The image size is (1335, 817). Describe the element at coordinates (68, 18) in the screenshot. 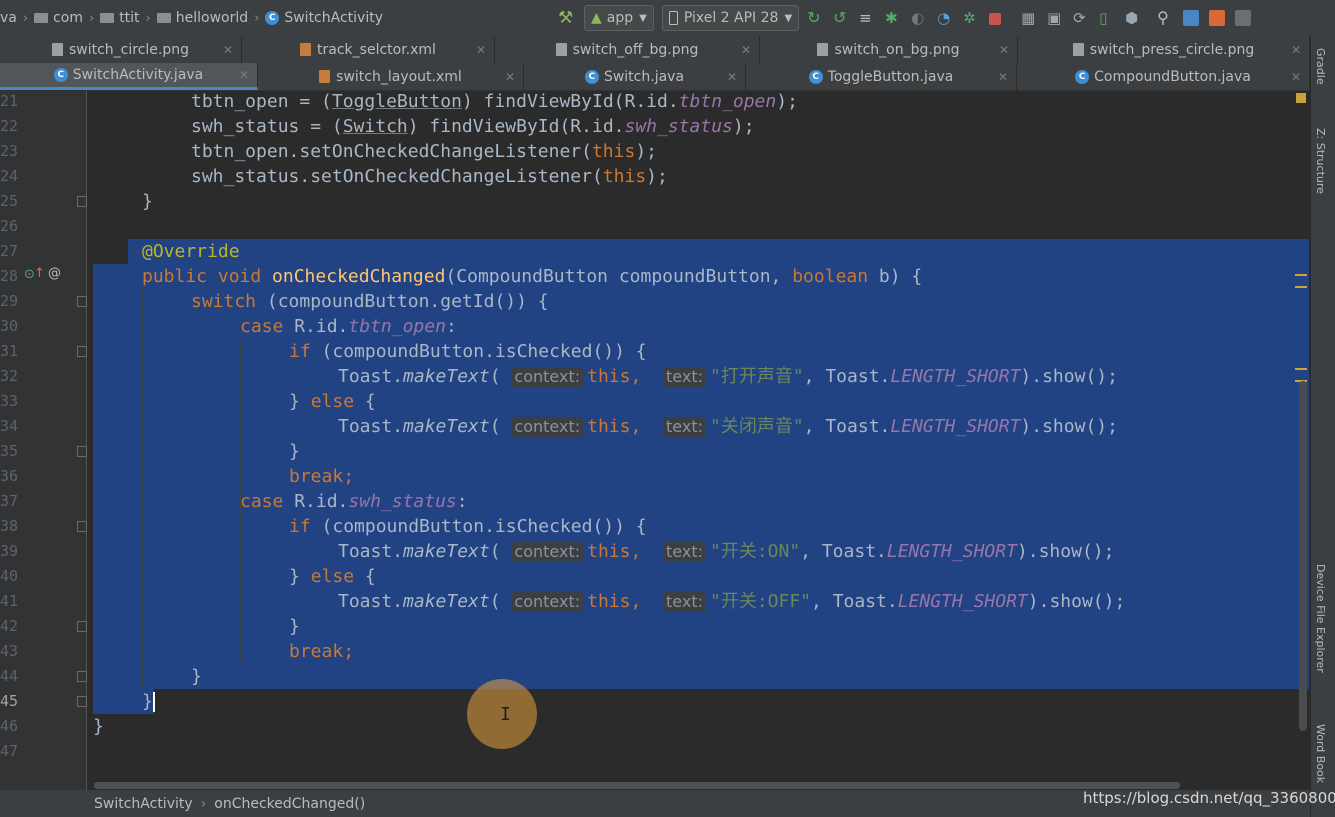

I see `breadcrumb-item-com: com` at that location.